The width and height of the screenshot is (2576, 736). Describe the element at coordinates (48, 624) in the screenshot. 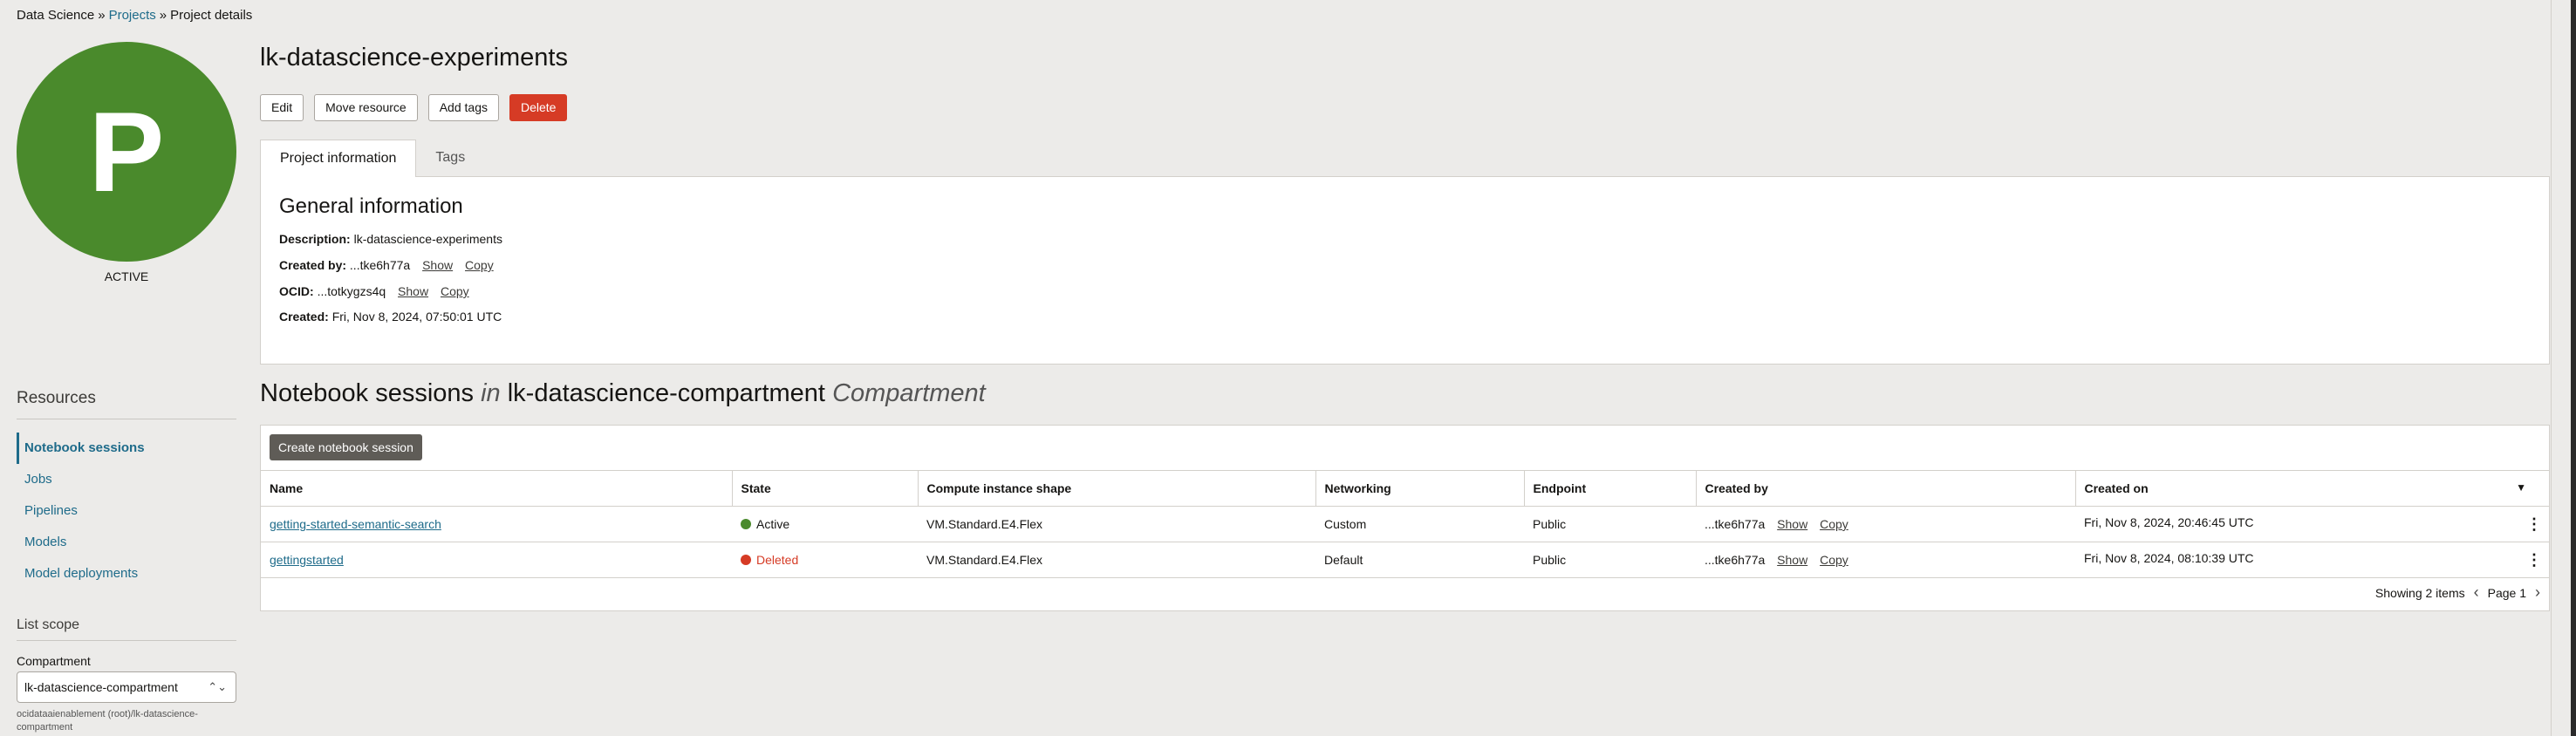

I see `list-scope-title: List scope` at that location.